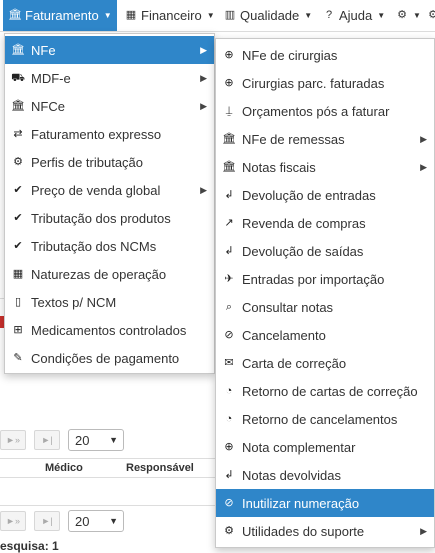 The width and height of the screenshot is (435, 553). Describe the element at coordinates (316, 111) in the screenshot. I see `nfe-menu-item-label: Orçamentos pós a faturar` at that location.